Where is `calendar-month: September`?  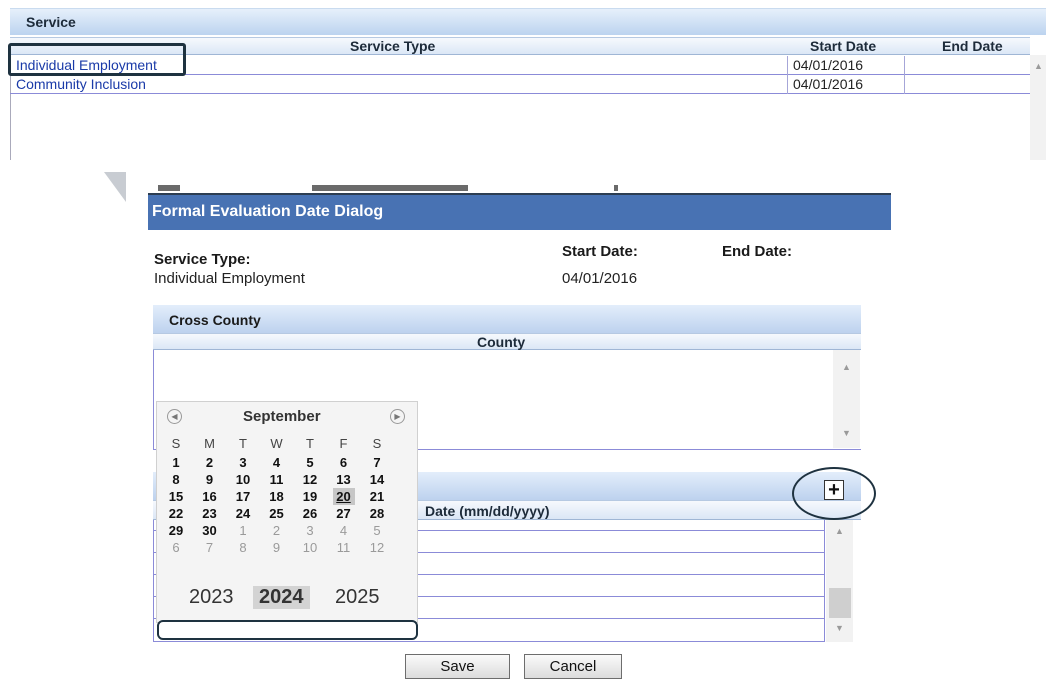 calendar-month: September is located at coordinates (282, 416).